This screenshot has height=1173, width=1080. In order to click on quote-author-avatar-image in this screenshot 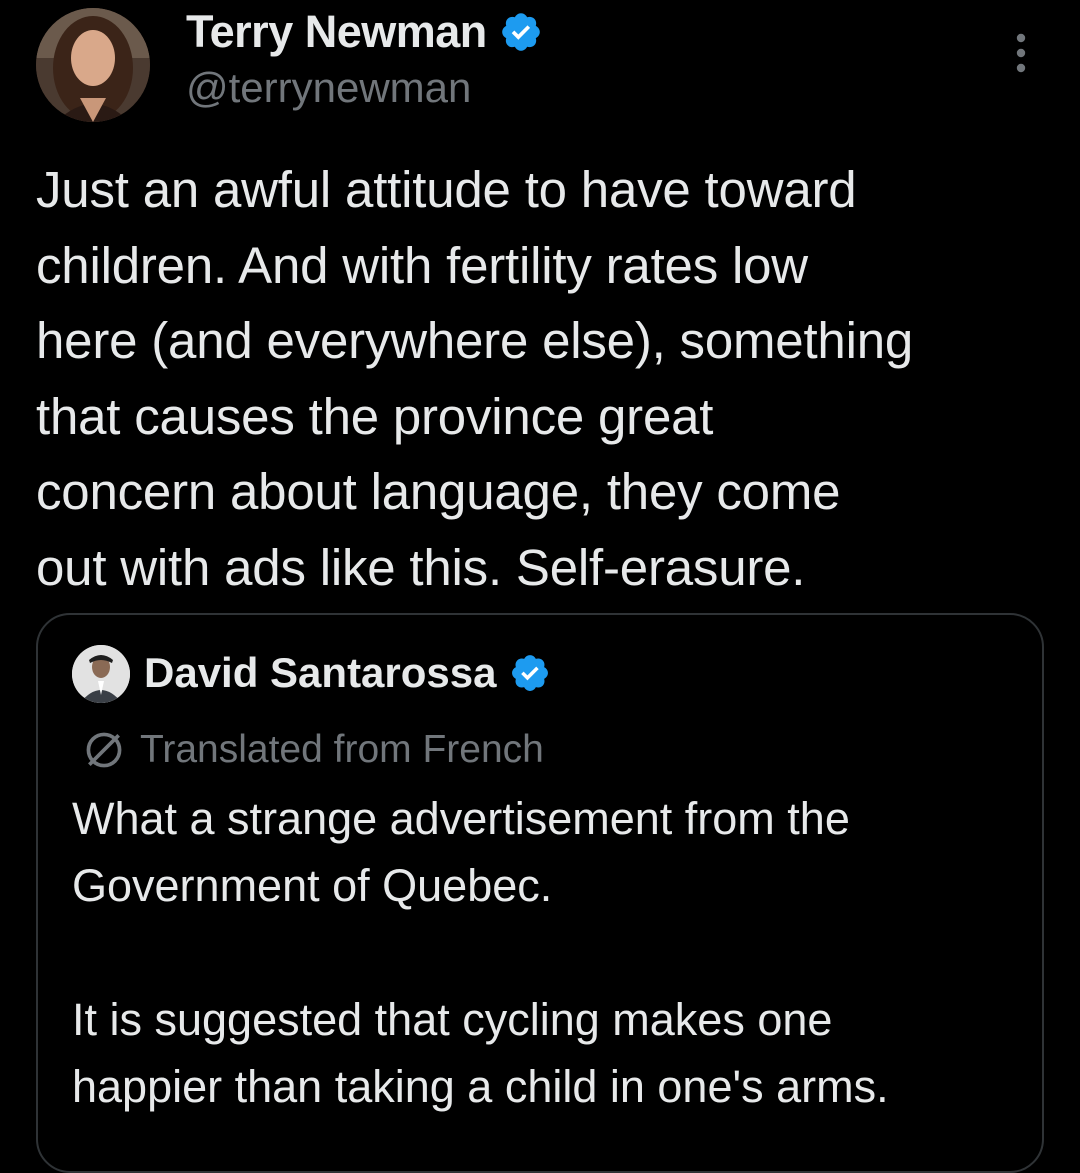, I will do `click(101, 674)`.